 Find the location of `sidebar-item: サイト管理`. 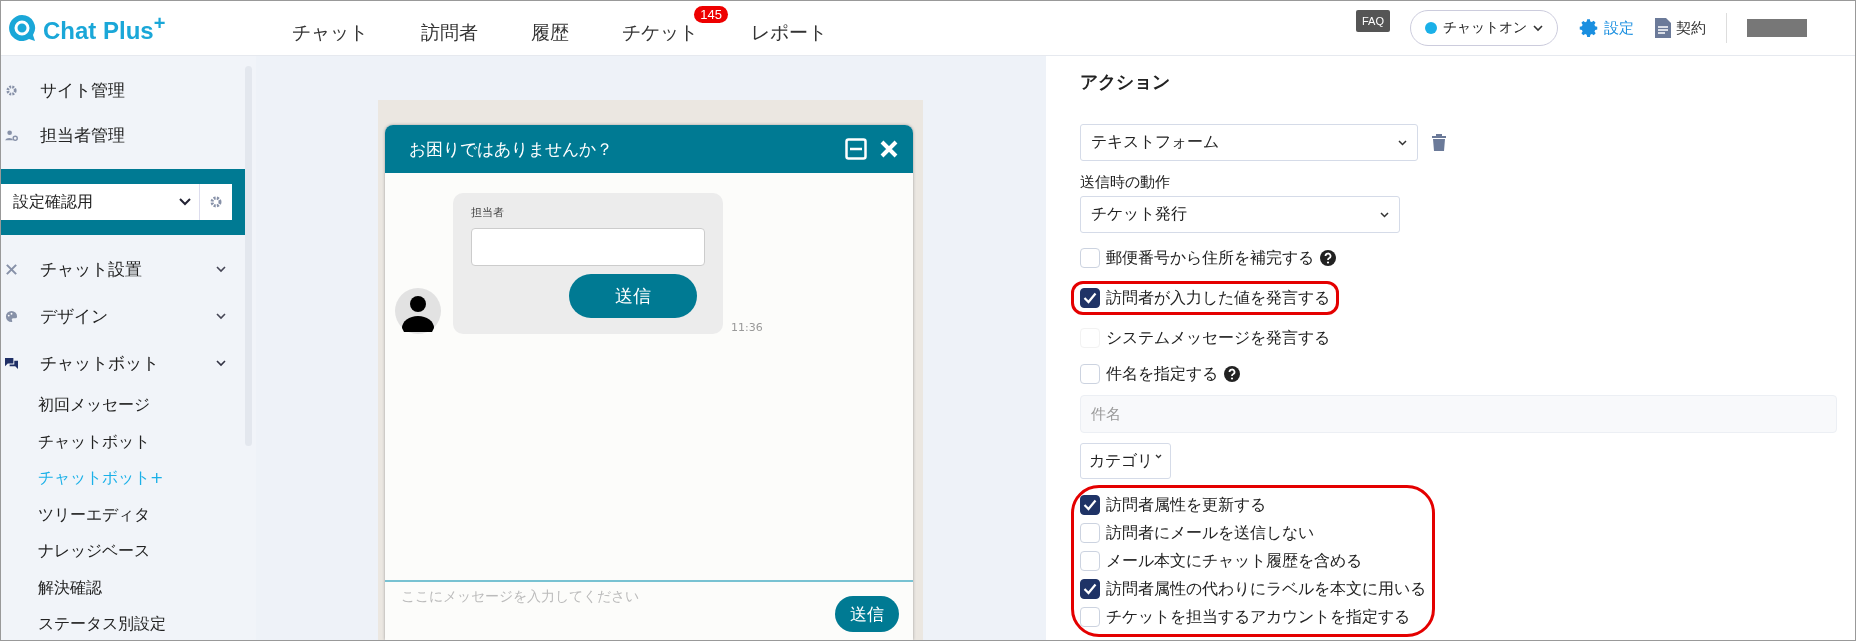

sidebar-item: サイト管理 is located at coordinates (128, 90).